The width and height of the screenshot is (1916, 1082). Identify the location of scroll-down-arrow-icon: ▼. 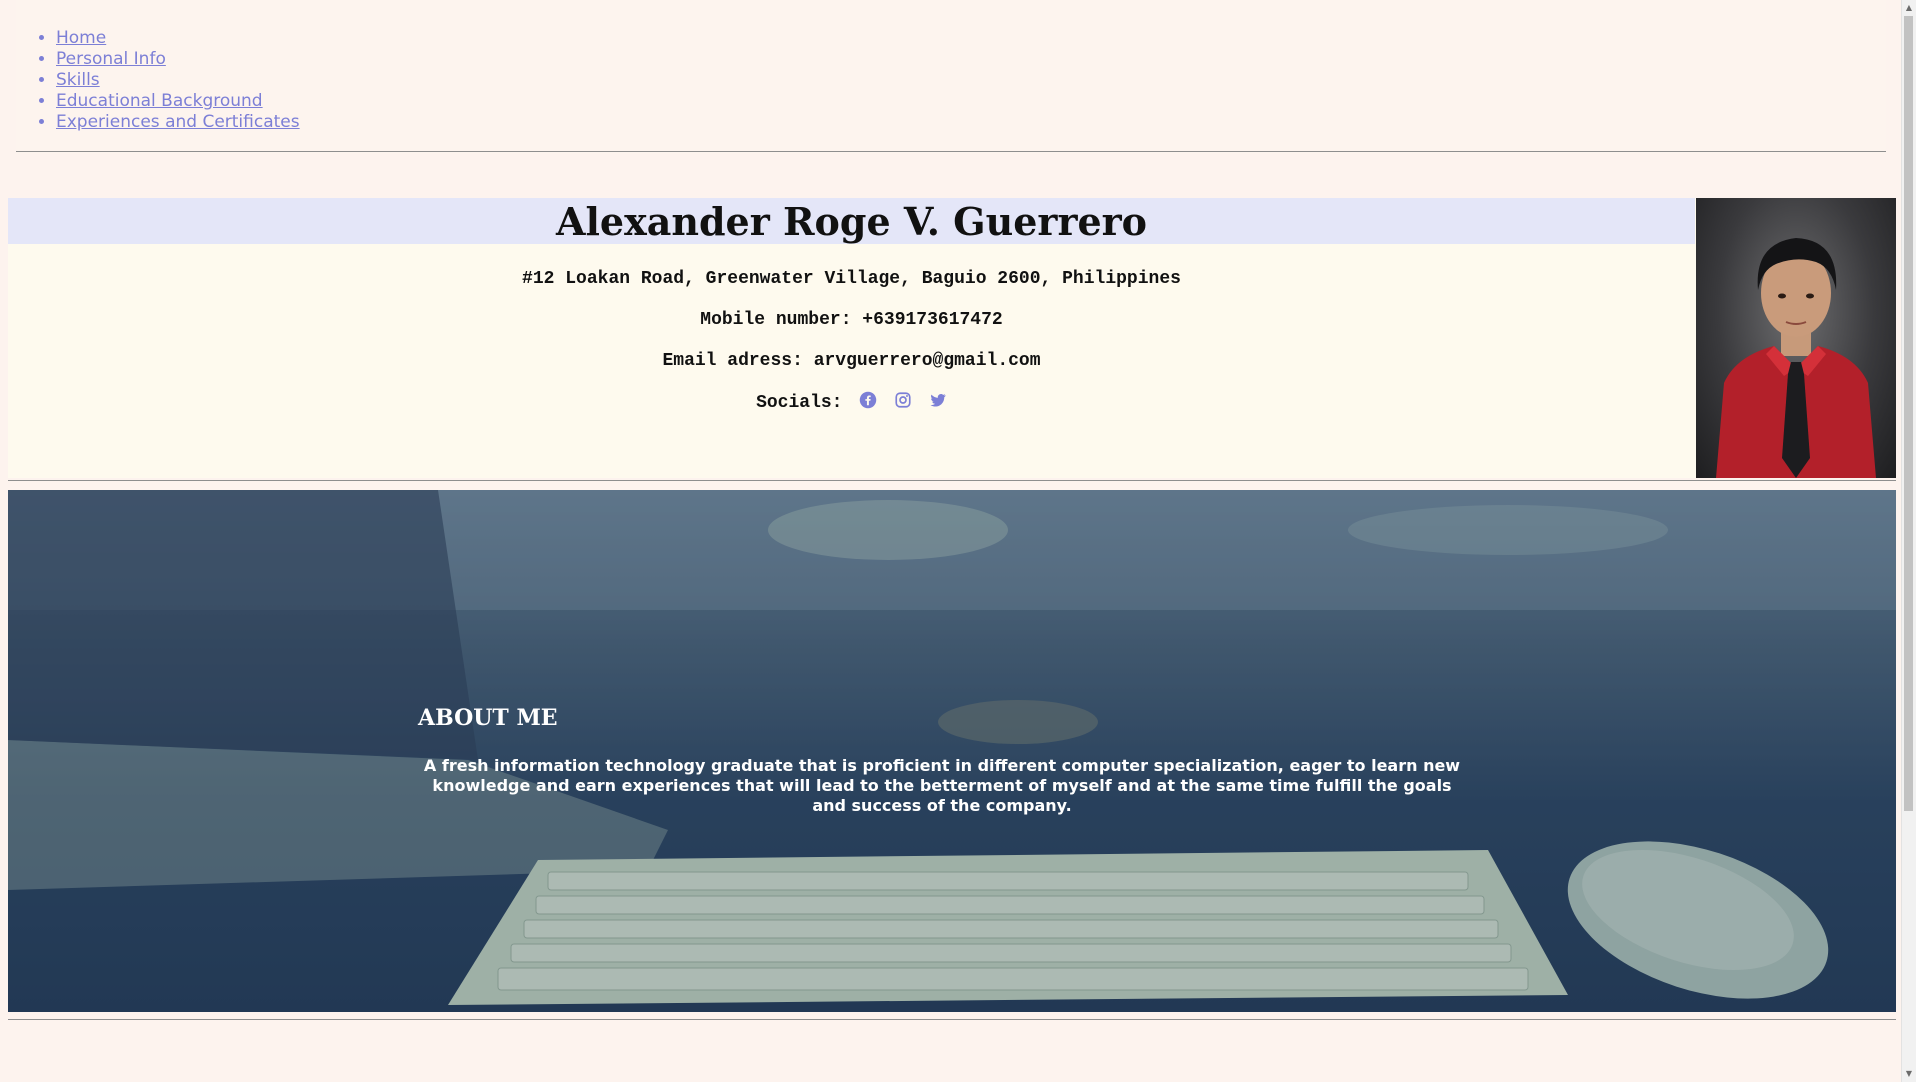
(1909, 1074).